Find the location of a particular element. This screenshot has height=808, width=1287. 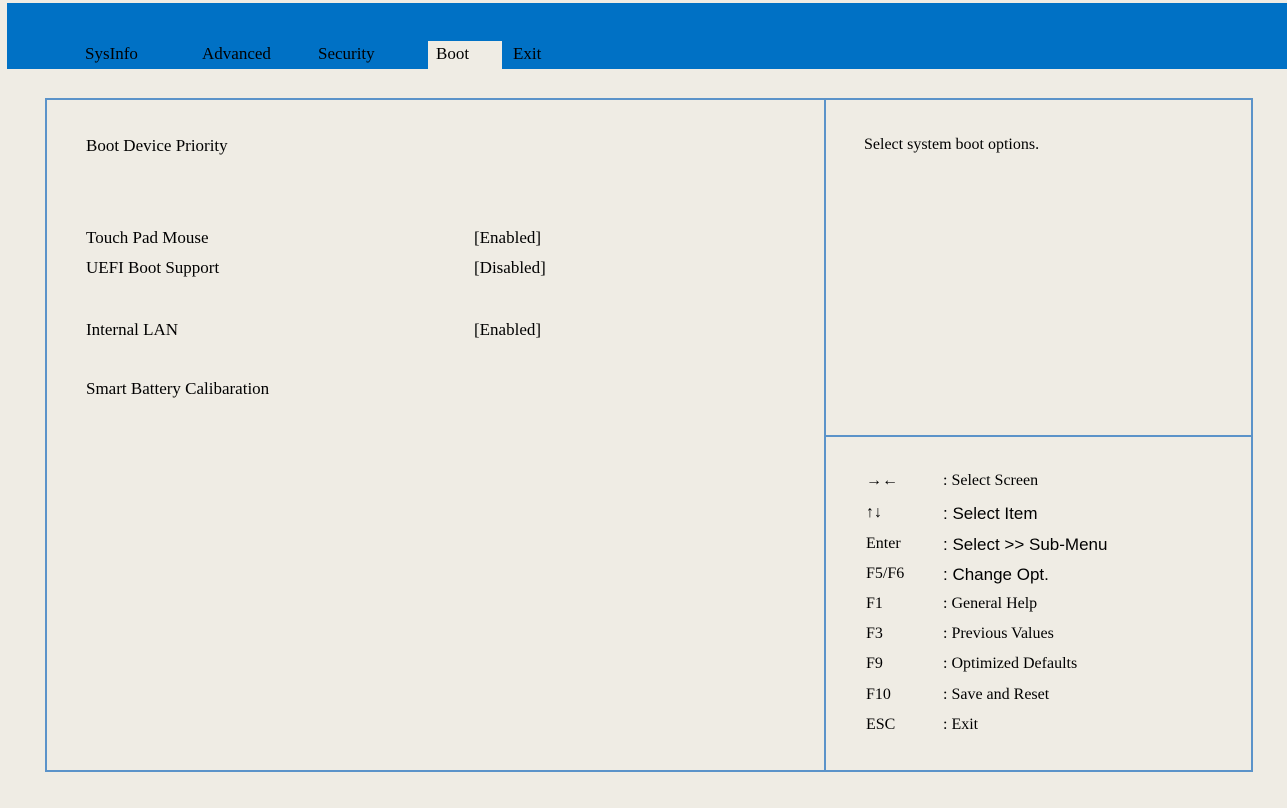

legend-desc-change-opt: : Change Opt. is located at coordinates (996, 574).